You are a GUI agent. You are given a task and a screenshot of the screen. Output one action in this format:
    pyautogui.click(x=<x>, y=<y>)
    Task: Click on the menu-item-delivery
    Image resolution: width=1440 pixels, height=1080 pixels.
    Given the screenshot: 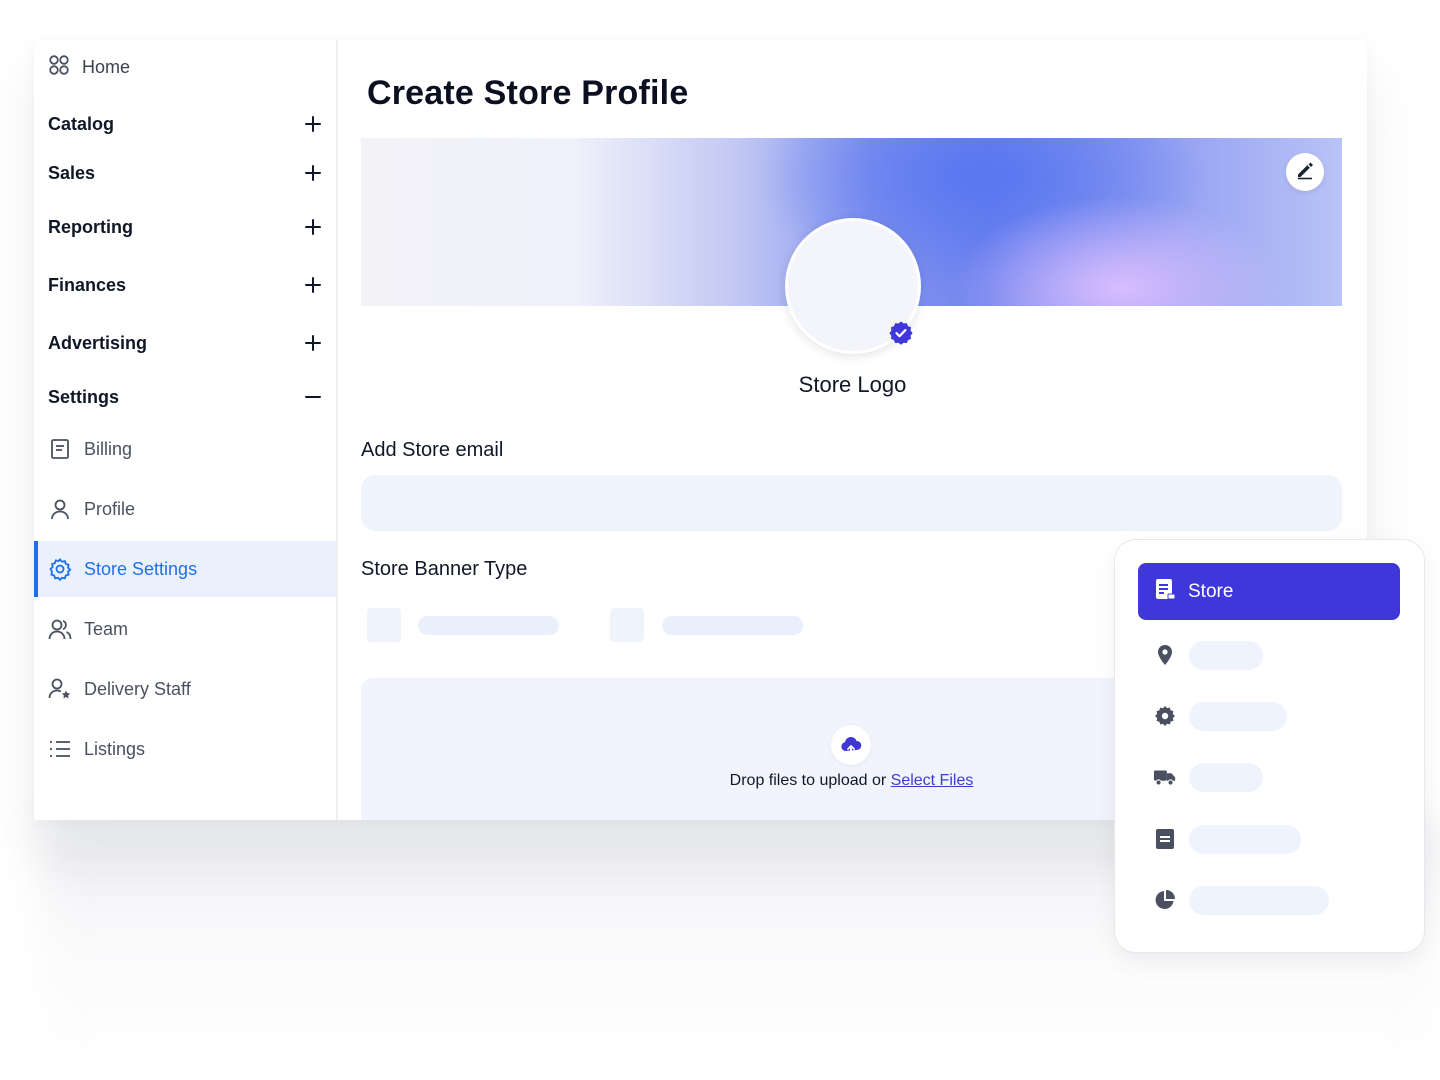 What is the action you would take?
    pyautogui.click(x=1208, y=777)
    